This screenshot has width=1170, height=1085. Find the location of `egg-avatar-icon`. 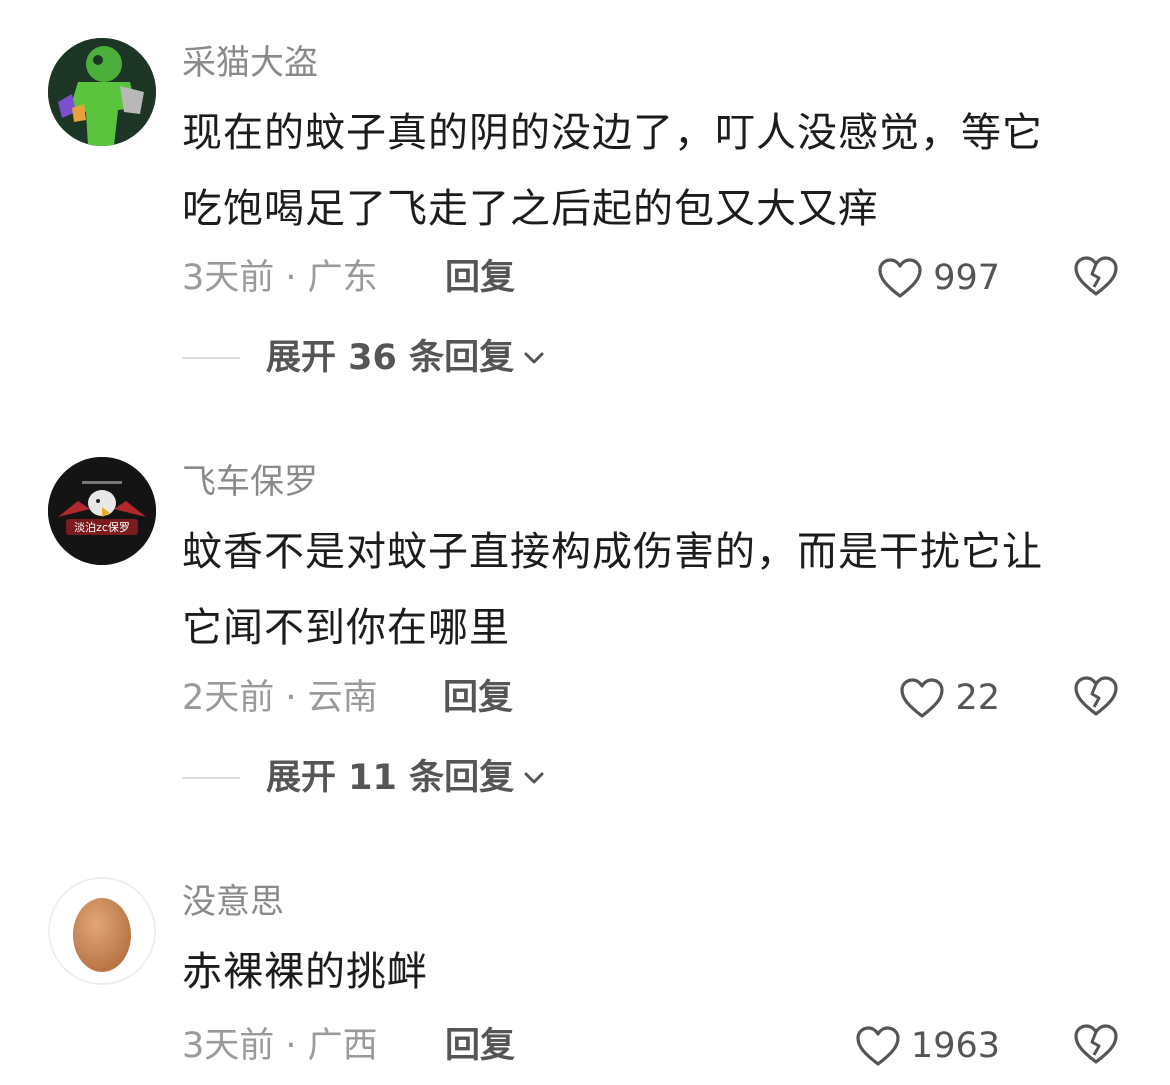

egg-avatar-icon is located at coordinates (102, 931).